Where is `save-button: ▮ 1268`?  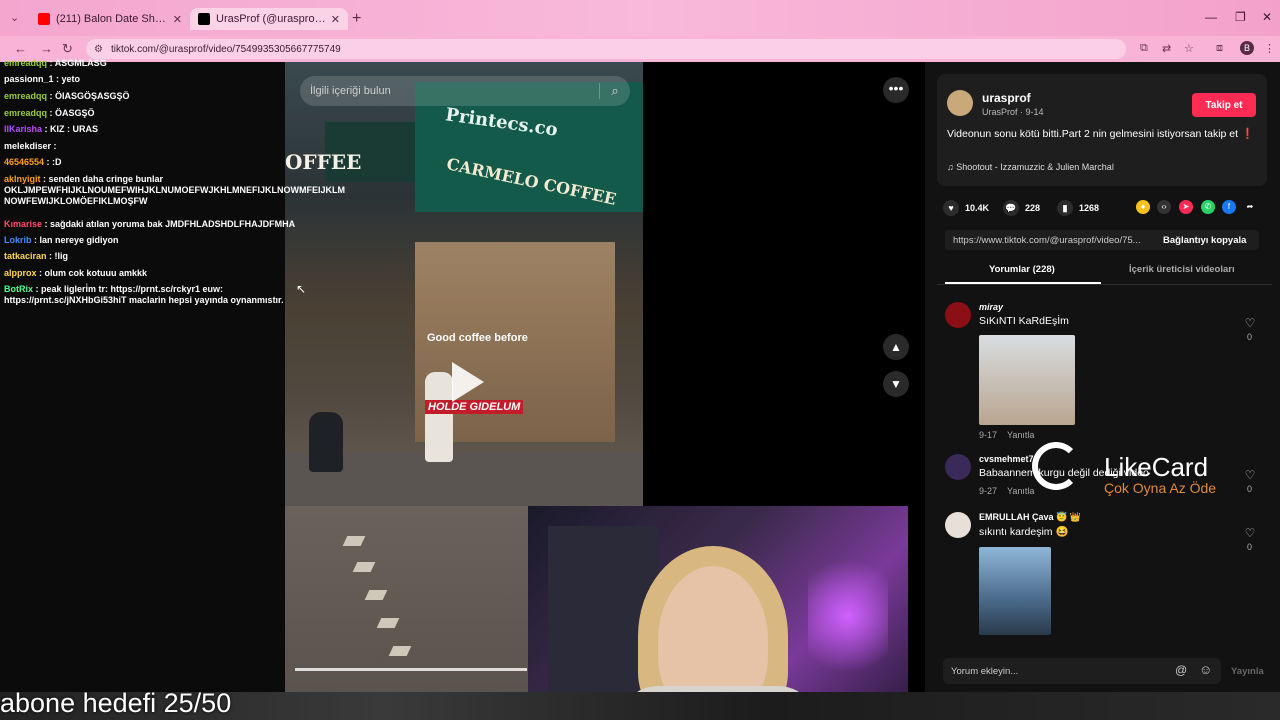 save-button: ▮ 1268 is located at coordinates (1078, 208).